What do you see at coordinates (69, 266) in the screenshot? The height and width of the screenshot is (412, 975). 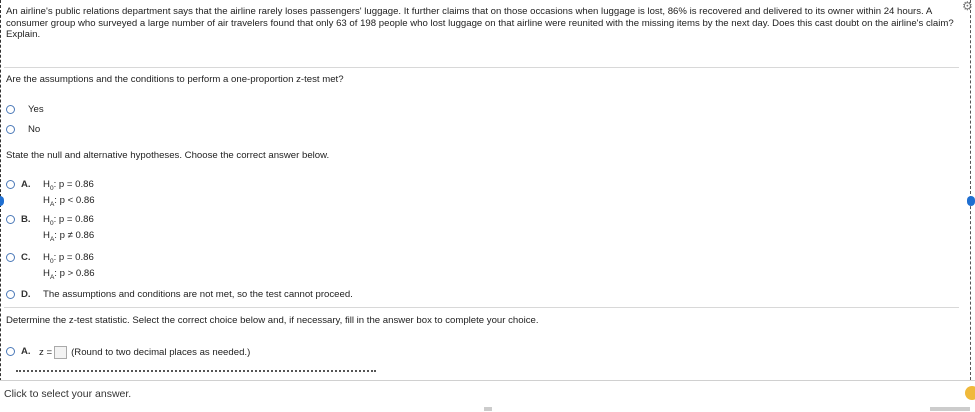 I see `hypothesis-text: H0: p = 0.86 HA: p > 0.86` at bounding box center [69, 266].